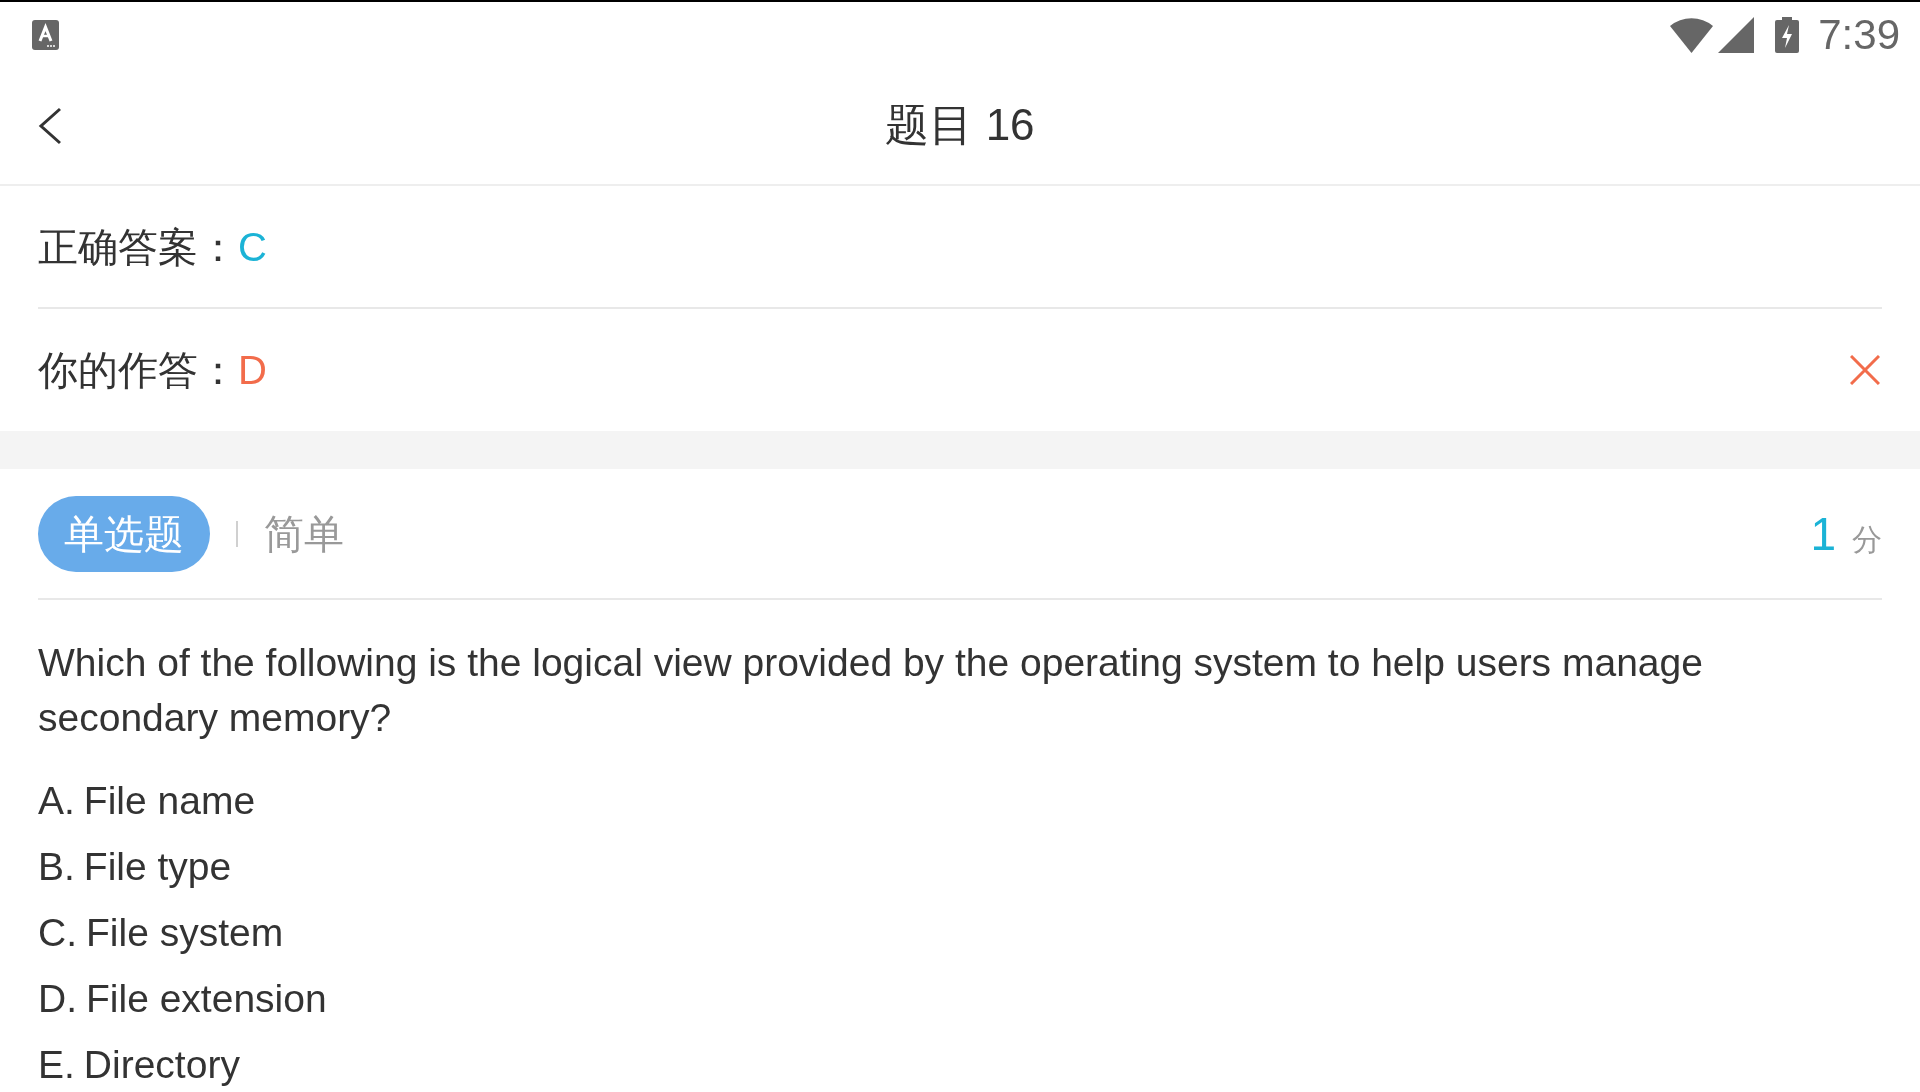  Describe the element at coordinates (1867, 539) in the screenshot. I see `score-unit: 分` at that location.